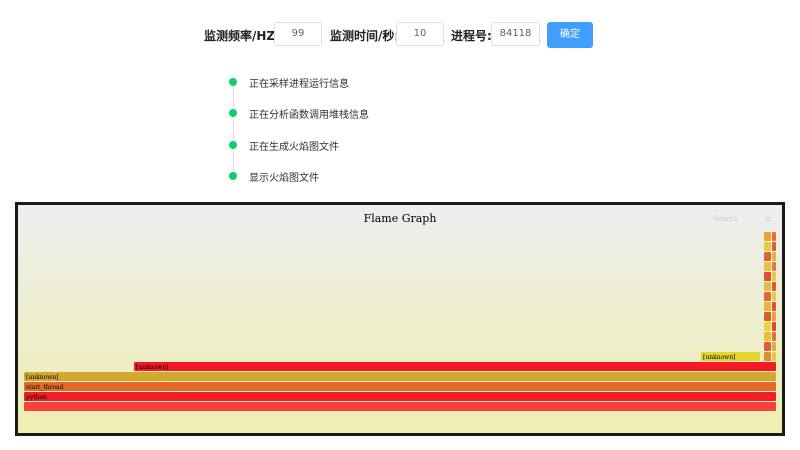 The height and width of the screenshot is (450, 800). Describe the element at coordinates (400, 218) in the screenshot. I see `flame-graph-title: Flame Graph` at that location.